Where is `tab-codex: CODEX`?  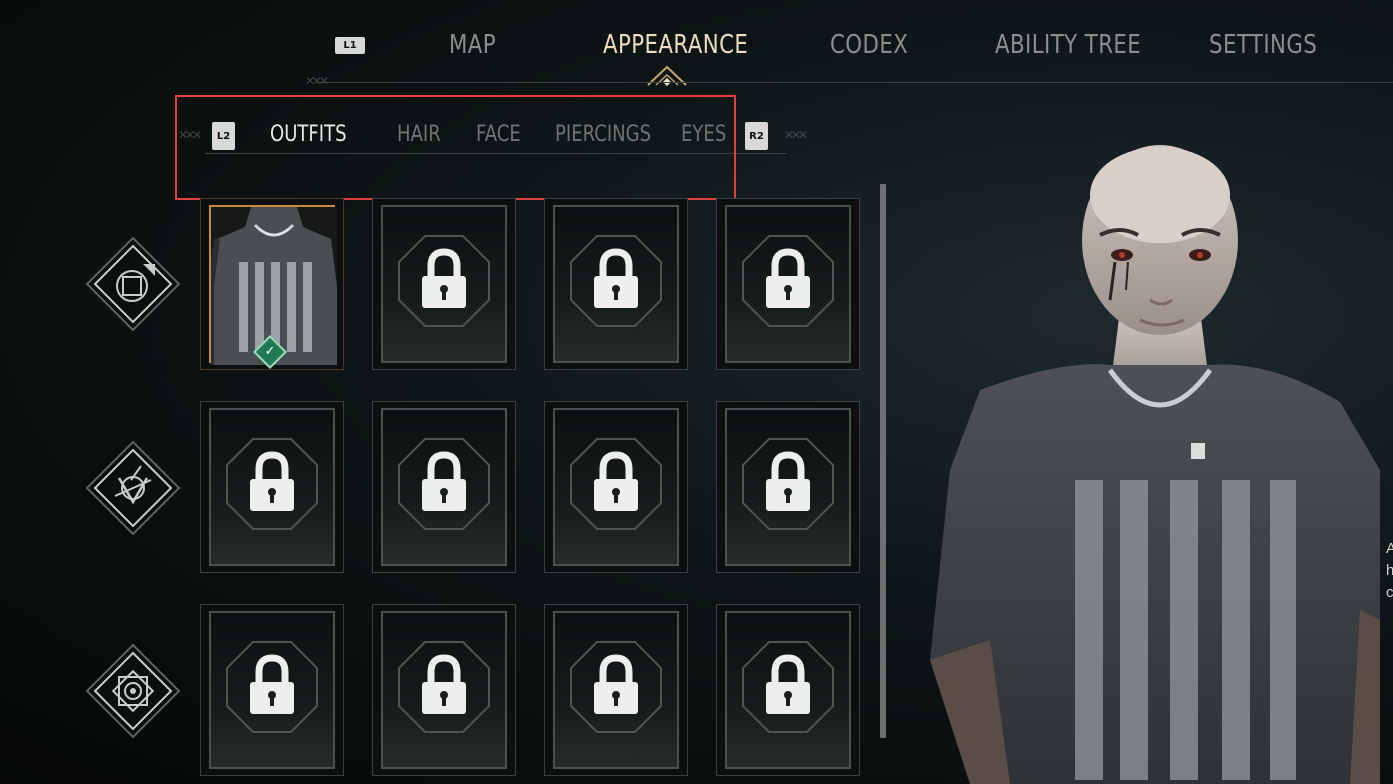
tab-codex: CODEX is located at coordinates (869, 47).